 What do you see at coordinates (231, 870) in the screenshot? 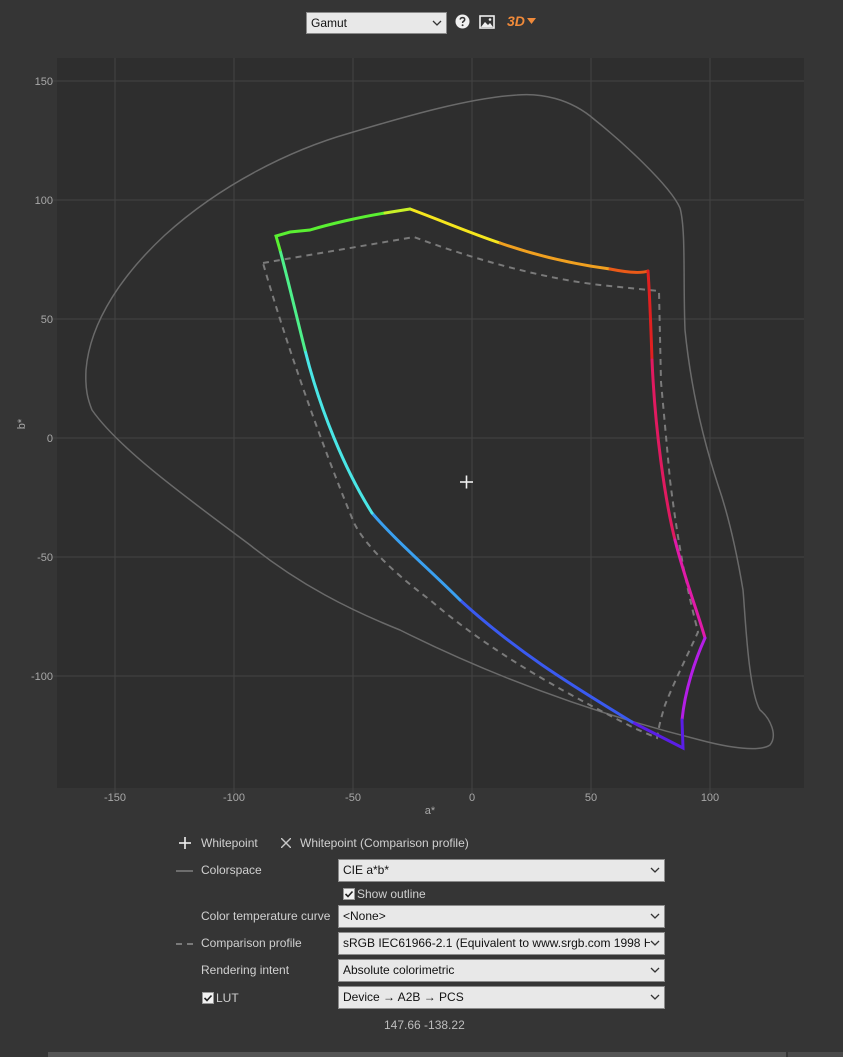
I see `colorspace-label: Colorspace` at bounding box center [231, 870].